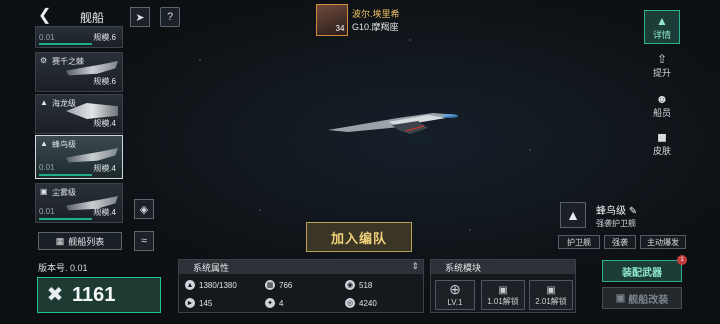 Image resolution: width=720 pixels, height=324 pixels. What do you see at coordinates (199, 303) in the screenshot?
I see `attr-speed: ► 145` at bounding box center [199, 303].